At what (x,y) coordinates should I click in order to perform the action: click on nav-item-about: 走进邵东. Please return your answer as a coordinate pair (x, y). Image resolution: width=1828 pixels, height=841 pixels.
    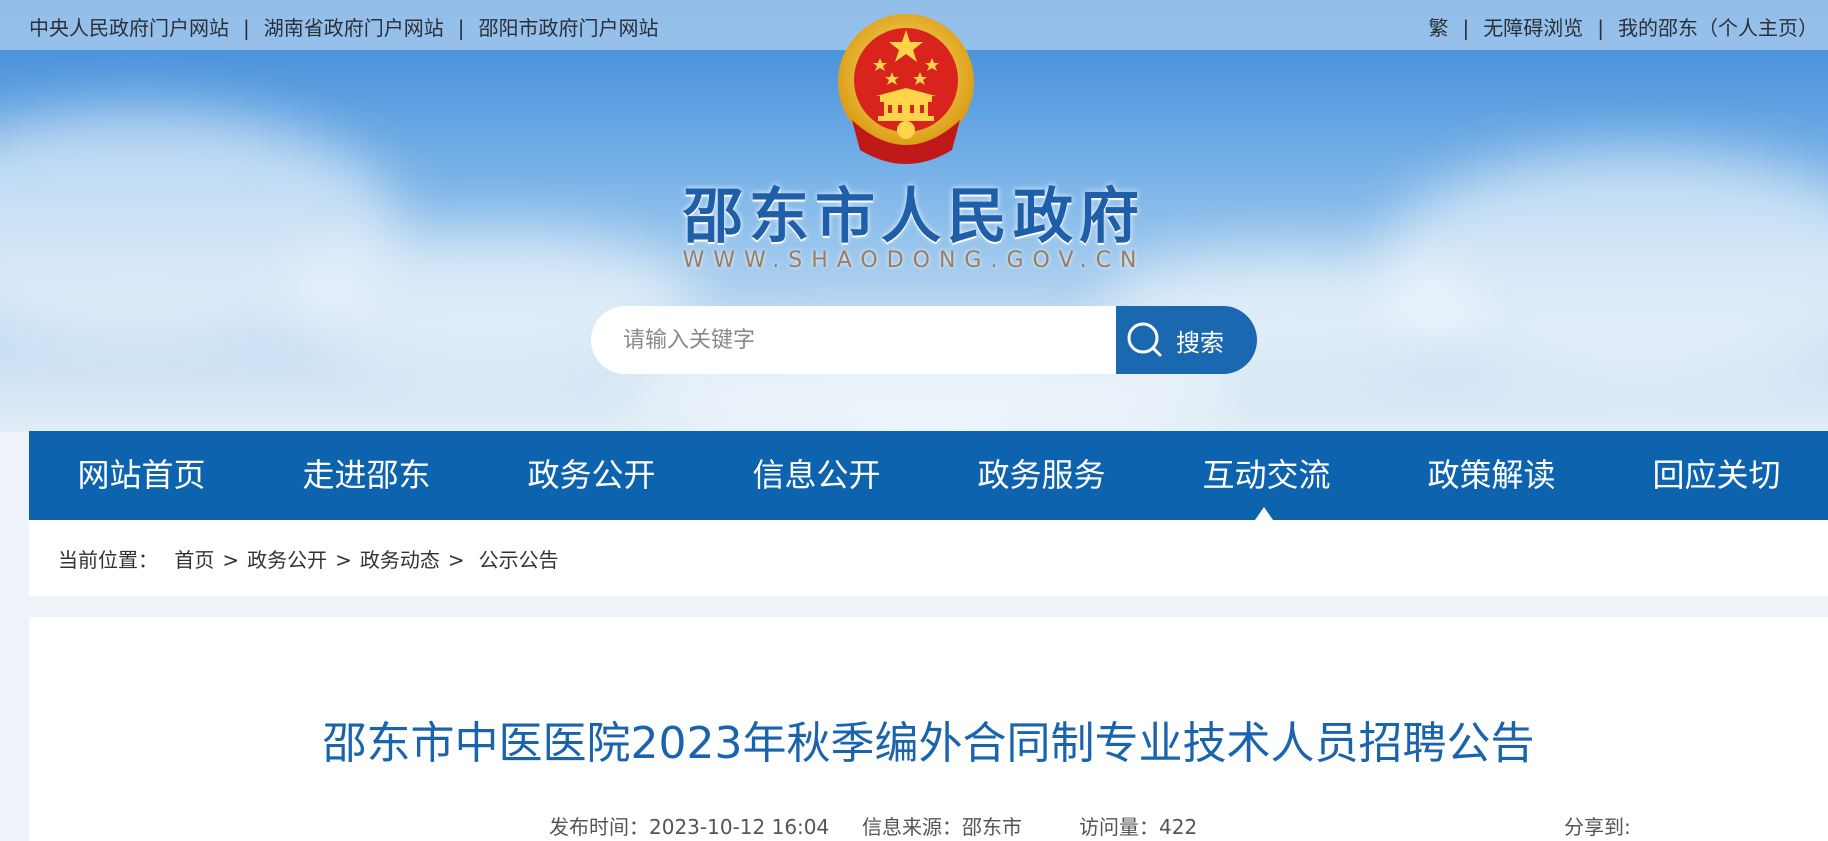
    Looking at the image, I should click on (366, 475).